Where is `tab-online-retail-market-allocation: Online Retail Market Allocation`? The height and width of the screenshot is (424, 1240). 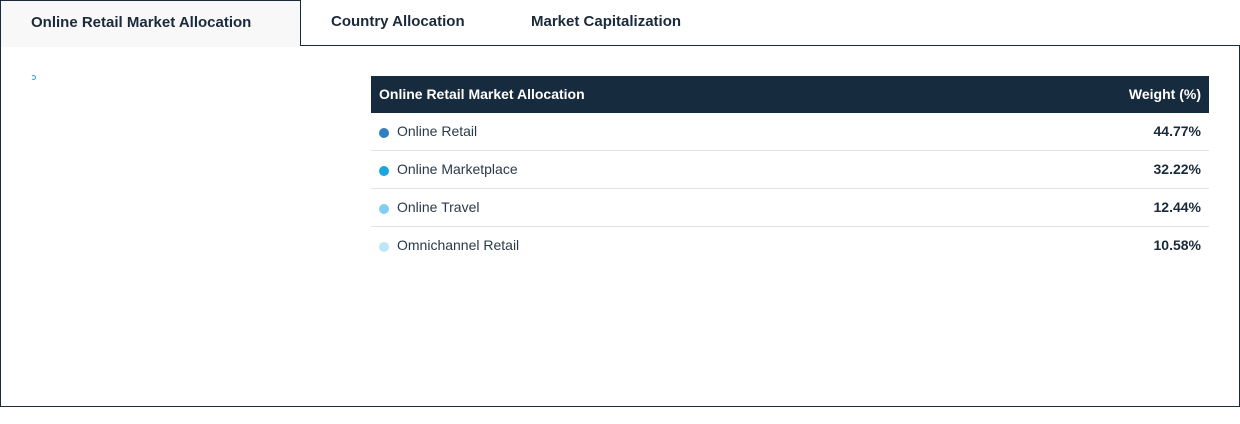
tab-online-retail-market-allocation: Online Retail Market Allocation is located at coordinates (150, 23).